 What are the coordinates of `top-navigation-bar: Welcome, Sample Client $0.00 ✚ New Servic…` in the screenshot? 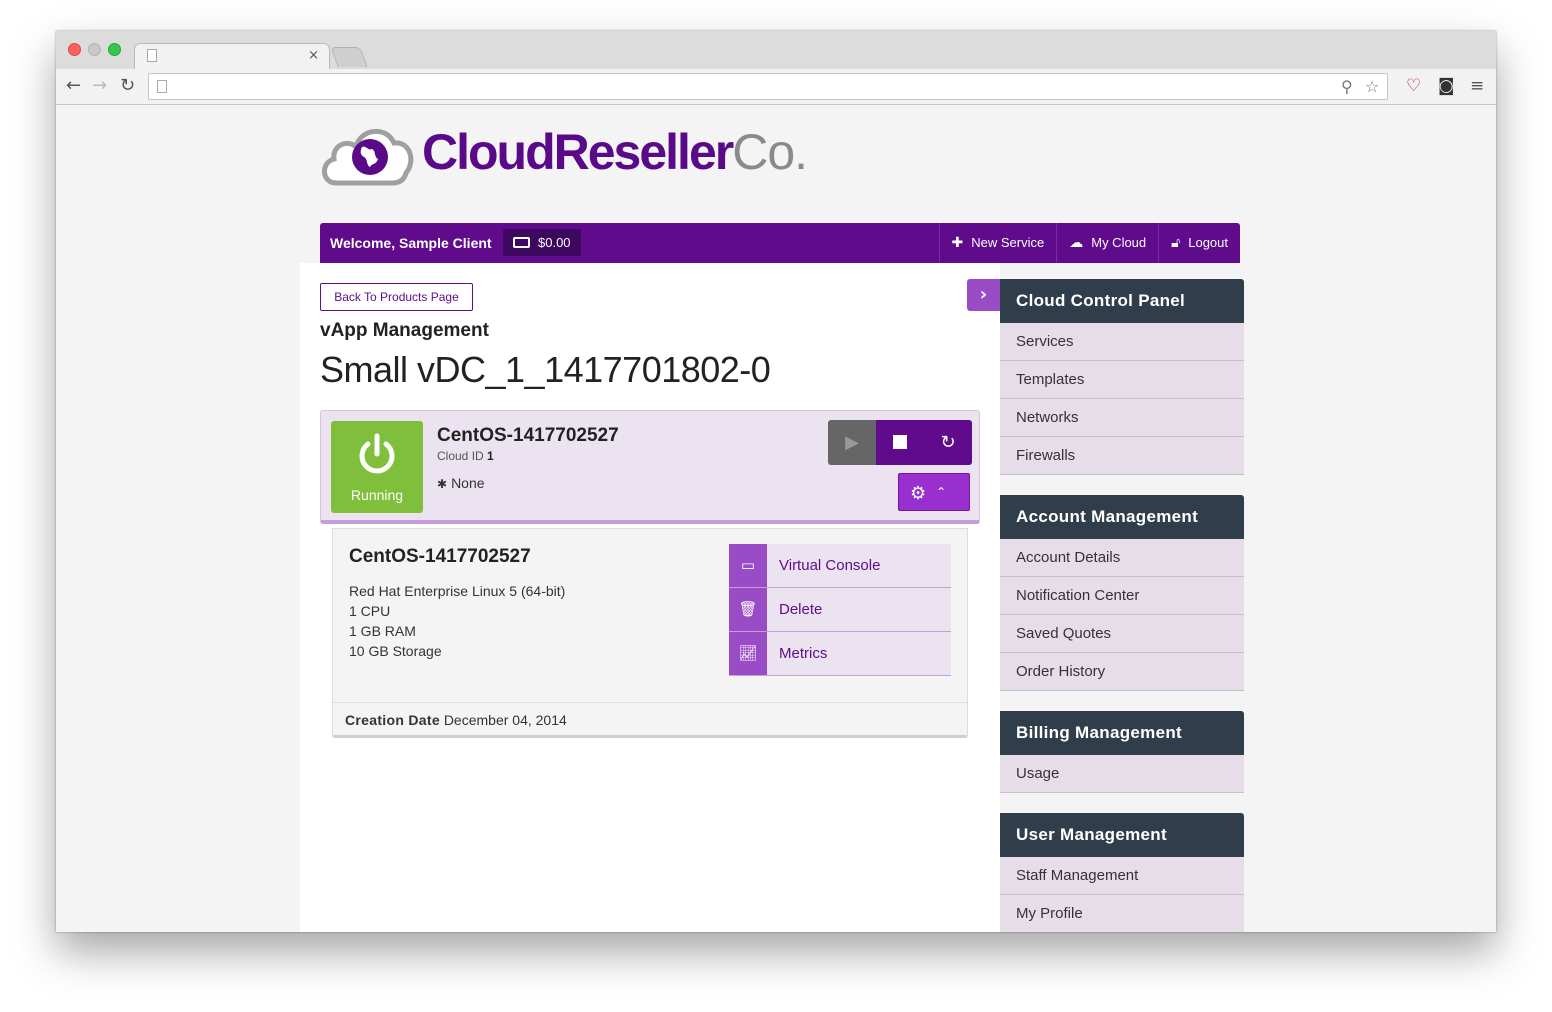 It's located at (780, 243).